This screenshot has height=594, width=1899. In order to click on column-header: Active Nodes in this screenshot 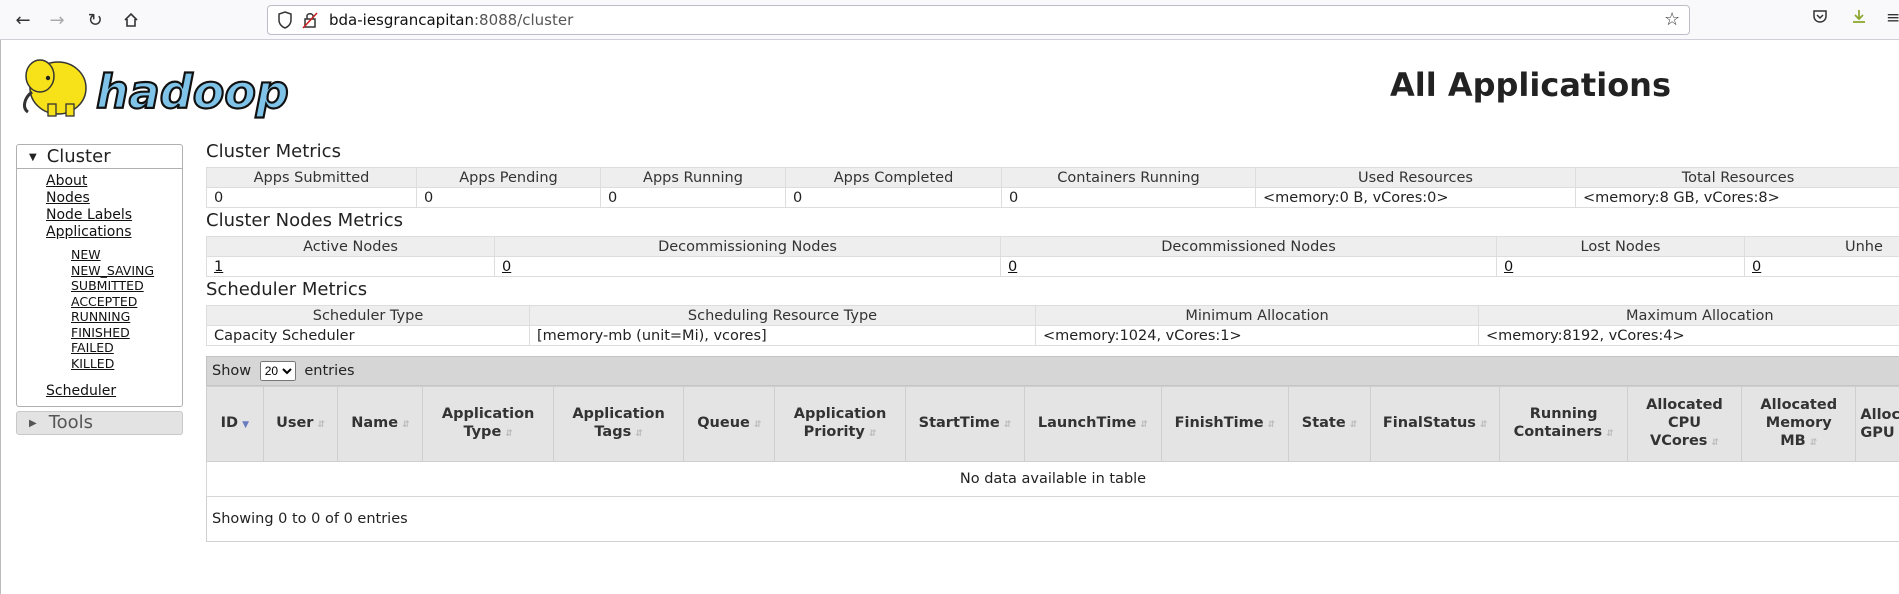, I will do `click(350, 246)`.